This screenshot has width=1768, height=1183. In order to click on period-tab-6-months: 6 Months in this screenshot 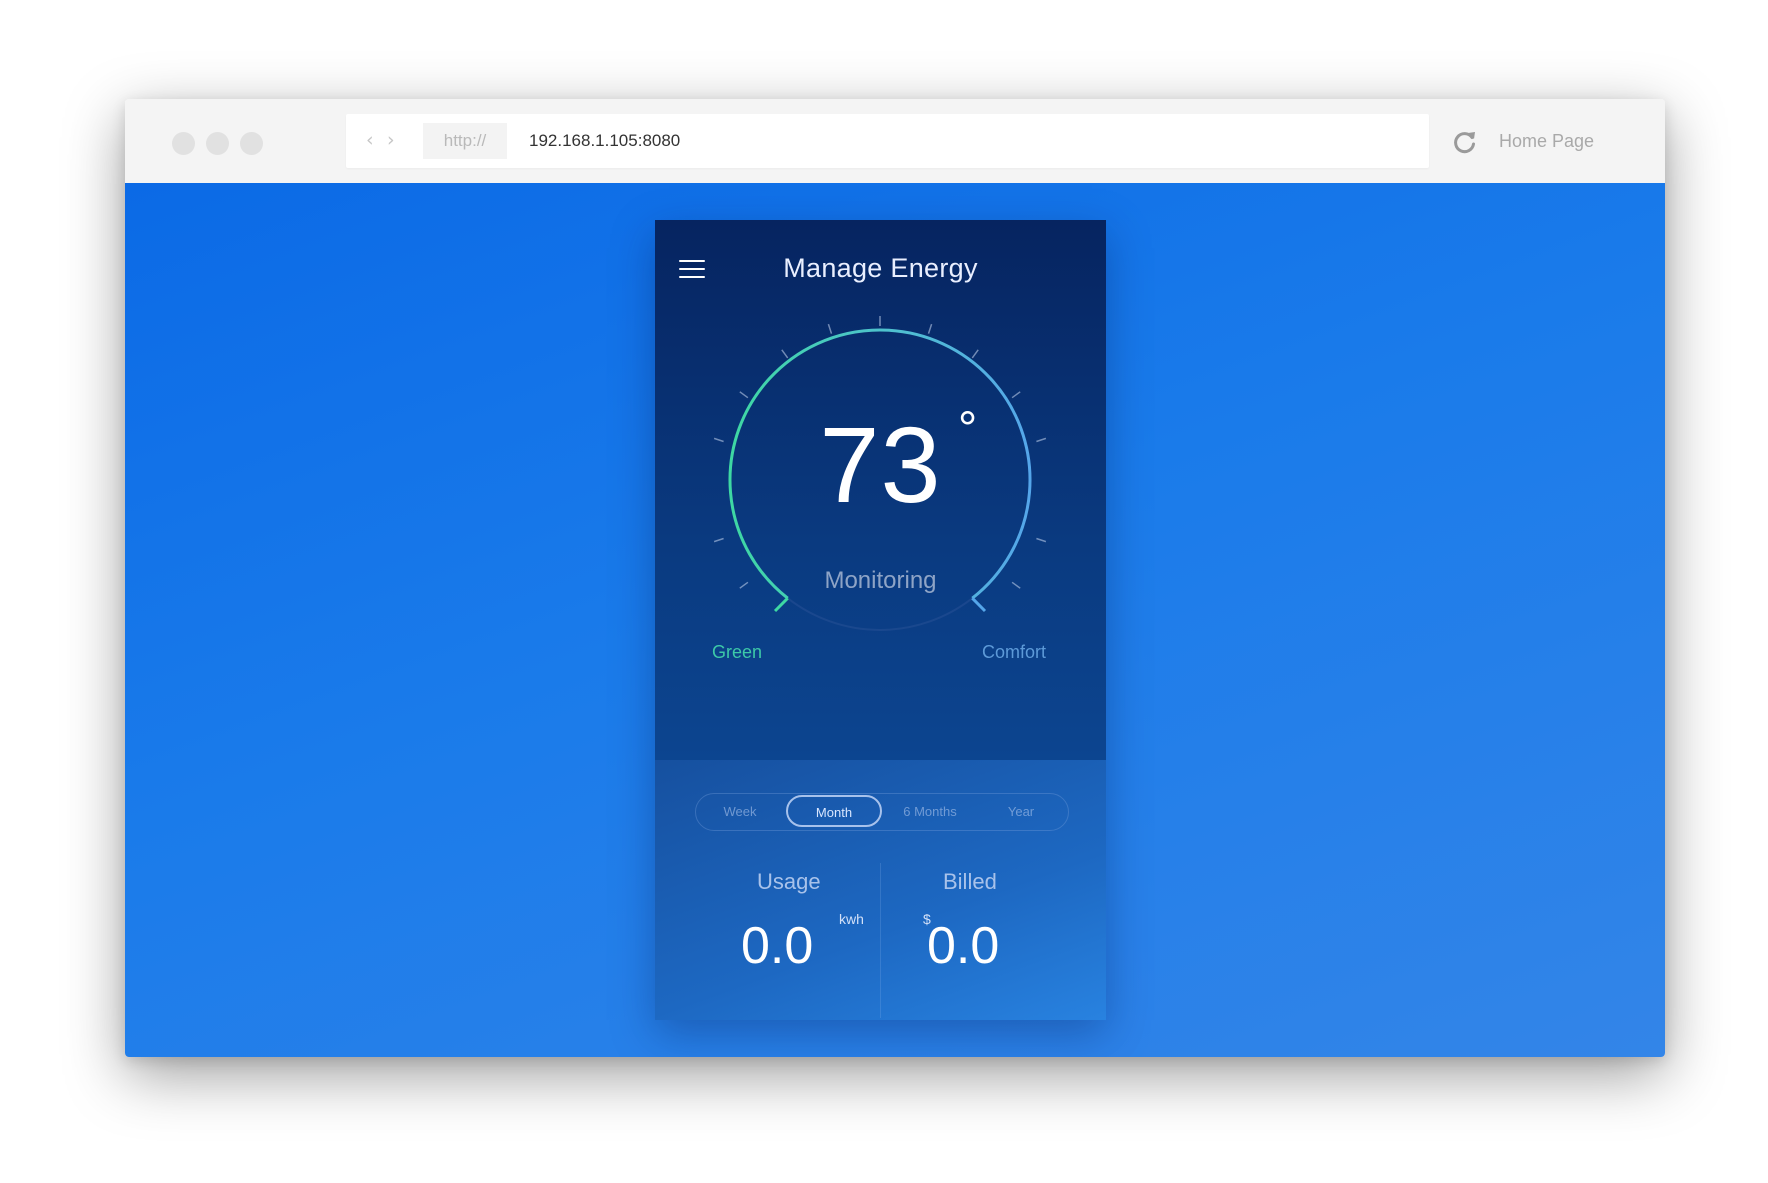, I will do `click(930, 812)`.